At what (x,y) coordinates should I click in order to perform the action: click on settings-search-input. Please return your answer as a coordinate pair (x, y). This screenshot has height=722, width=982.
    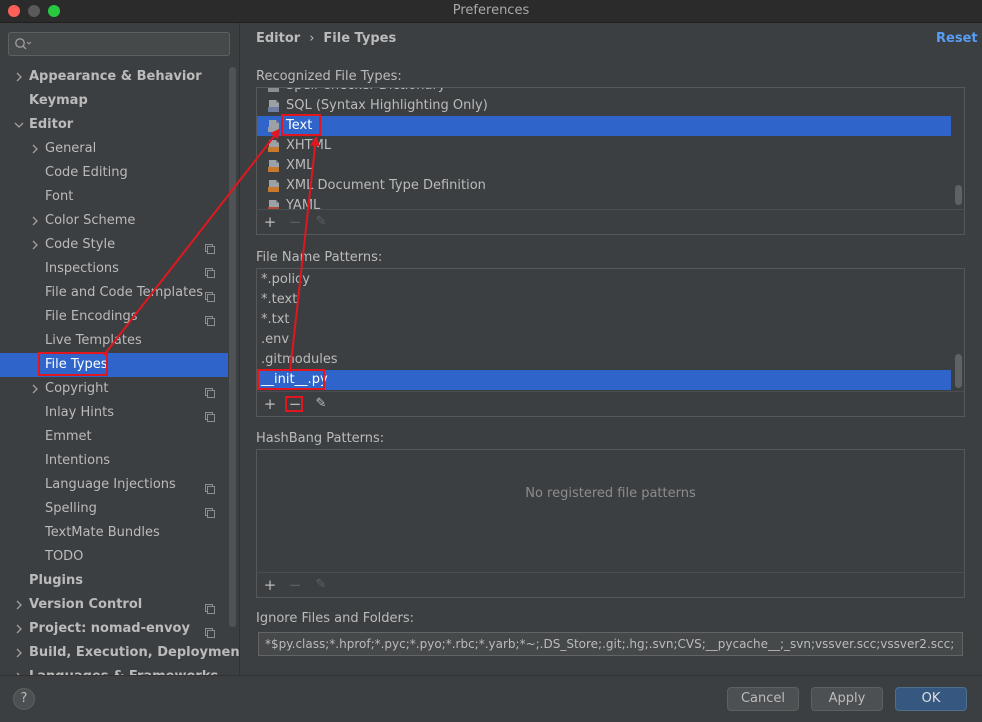
    Looking at the image, I should click on (119, 44).